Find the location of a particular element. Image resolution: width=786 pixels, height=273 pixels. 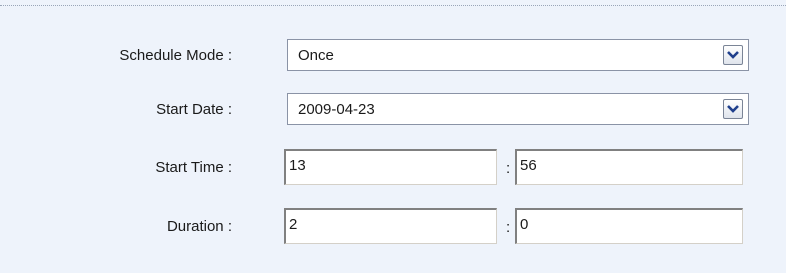

start-date-value: 2009-04-23 is located at coordinates (336, 109).